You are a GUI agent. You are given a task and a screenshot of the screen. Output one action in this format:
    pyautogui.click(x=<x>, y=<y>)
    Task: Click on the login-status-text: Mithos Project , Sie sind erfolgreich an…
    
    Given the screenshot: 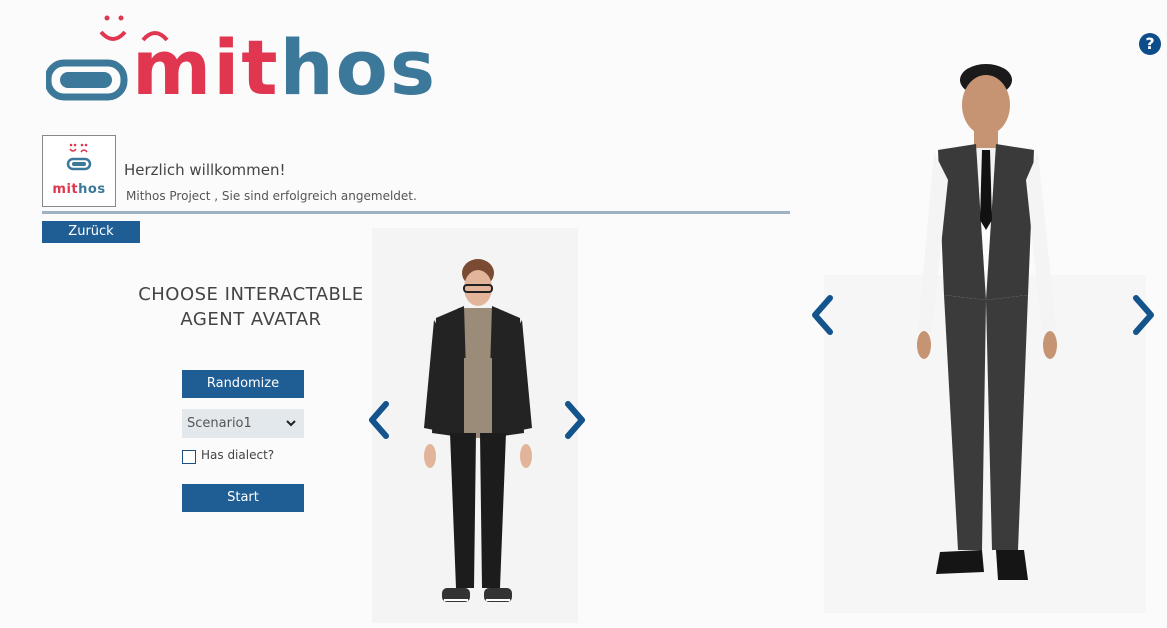 What is the action you would take?
    pyautogui.click(x=271, y=196)
    